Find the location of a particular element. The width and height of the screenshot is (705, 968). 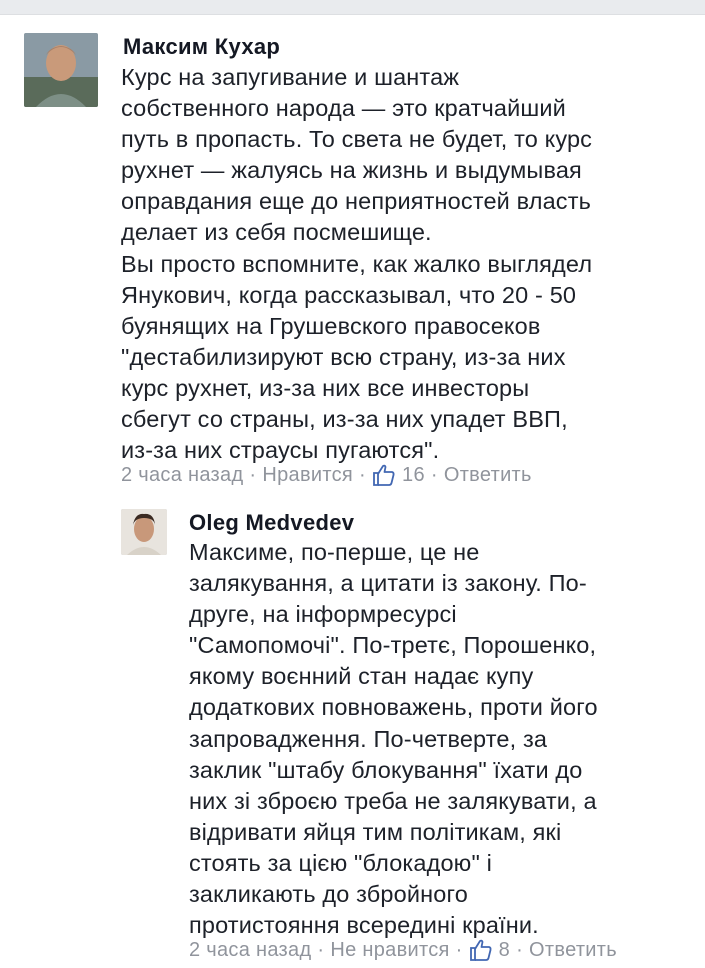

like-count: 16 is located at coordinates (413, 475).